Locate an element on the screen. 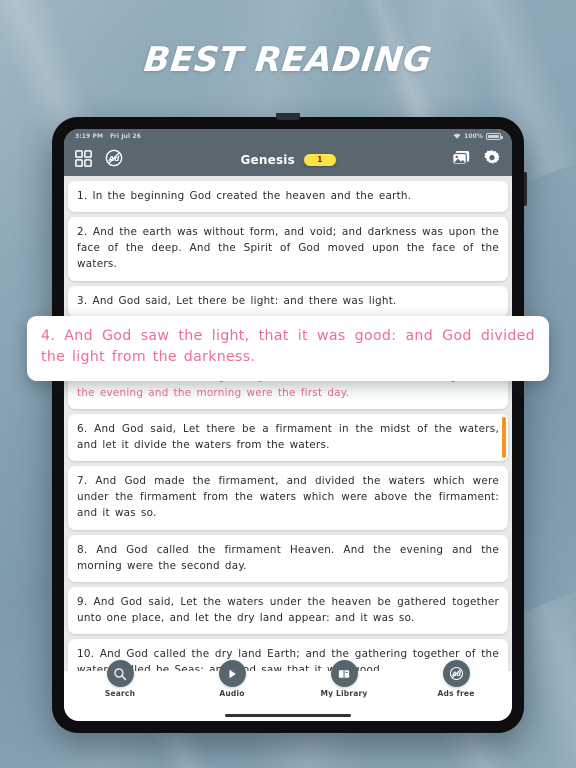 The width and height of the screenshot is (576, 768). tab-label: Search is located at coordinates (120, 693).